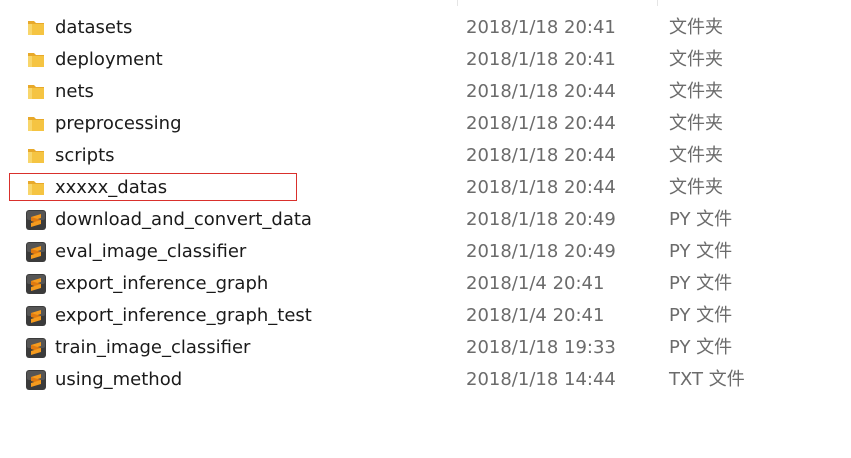 This screenshot has width=851, height=458. What do you see at coordinates (707, 379) in the screenshot?
I see `file-type: TXT 文件` at bounding box center [707, 379].